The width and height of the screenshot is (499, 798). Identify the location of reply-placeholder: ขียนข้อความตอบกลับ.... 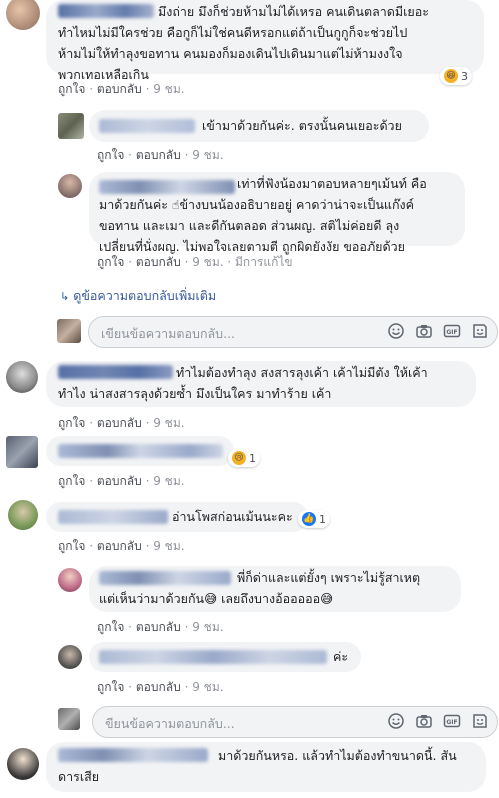
(170, 723).